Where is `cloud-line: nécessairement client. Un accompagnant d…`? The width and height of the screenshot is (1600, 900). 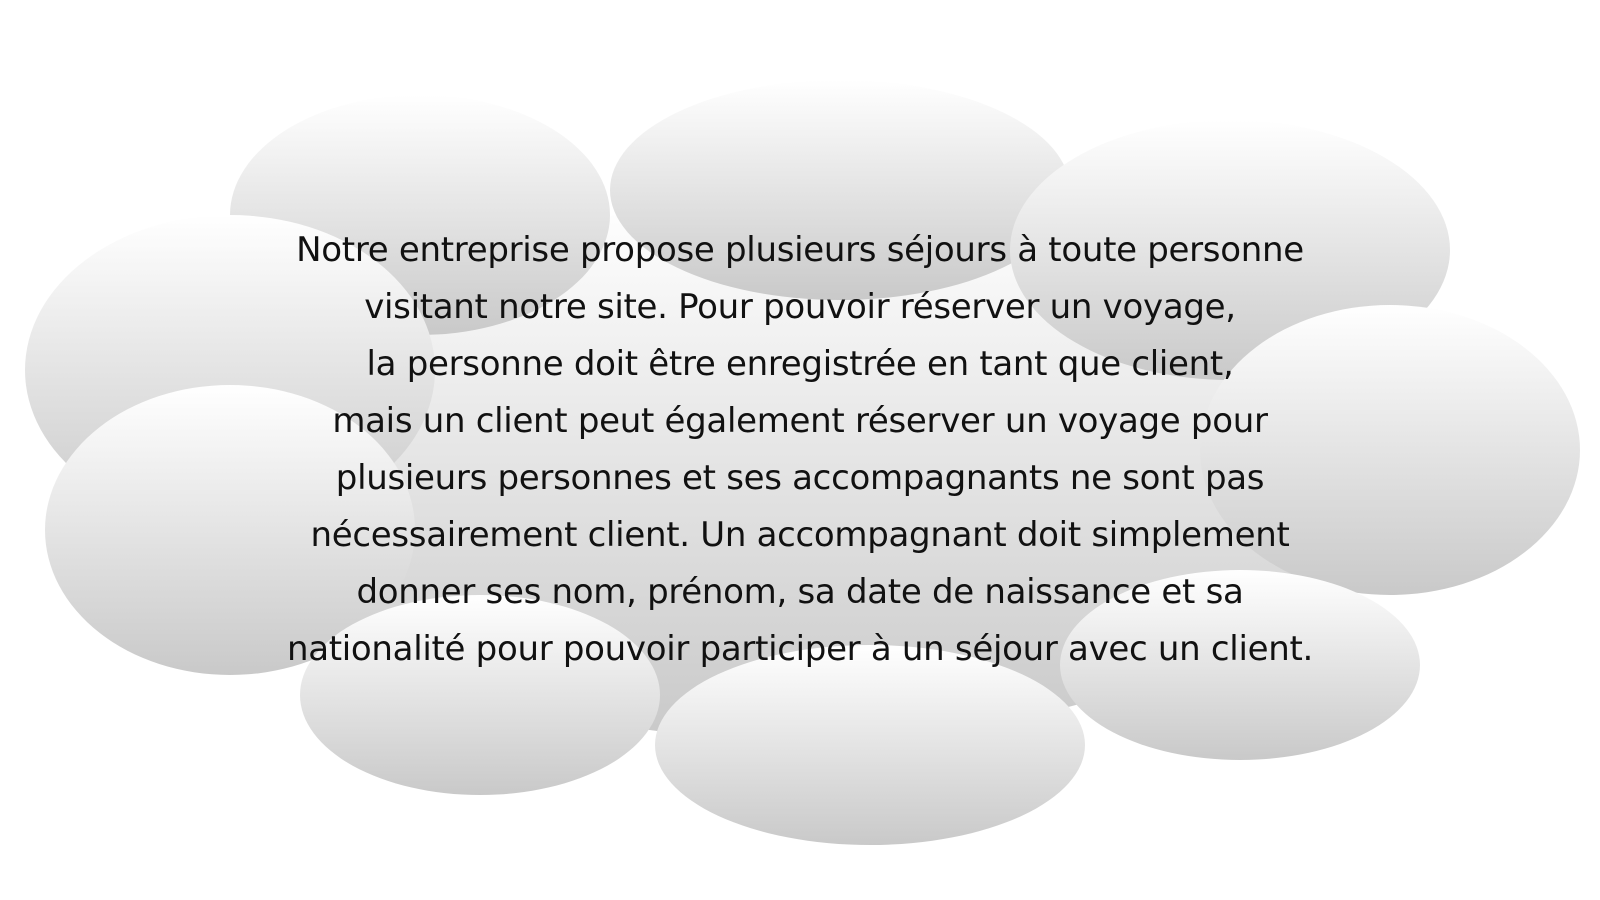 cloud-line: nécessairement client. Un accompagnant d… is located at coordinates (800, 535).